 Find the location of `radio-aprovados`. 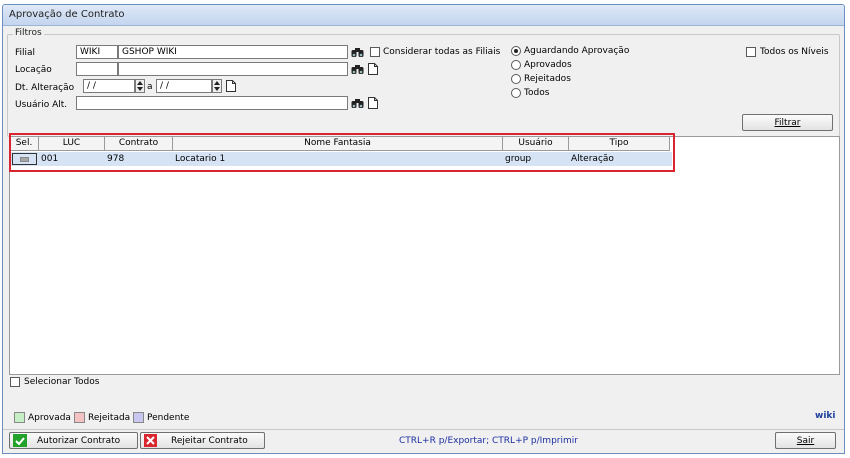

radio-aprovados is located at coordinates (516, 65).